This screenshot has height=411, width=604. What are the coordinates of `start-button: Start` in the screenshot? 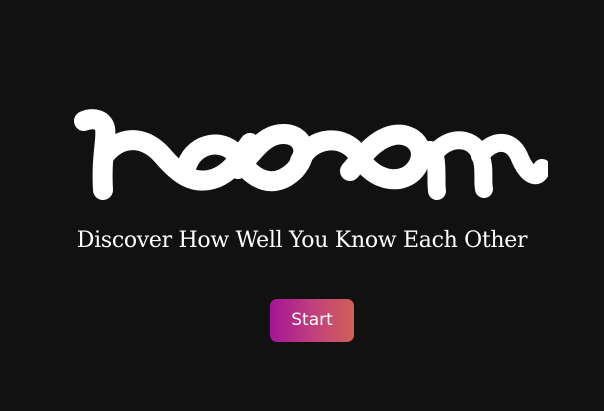 It's located at (312, 320).